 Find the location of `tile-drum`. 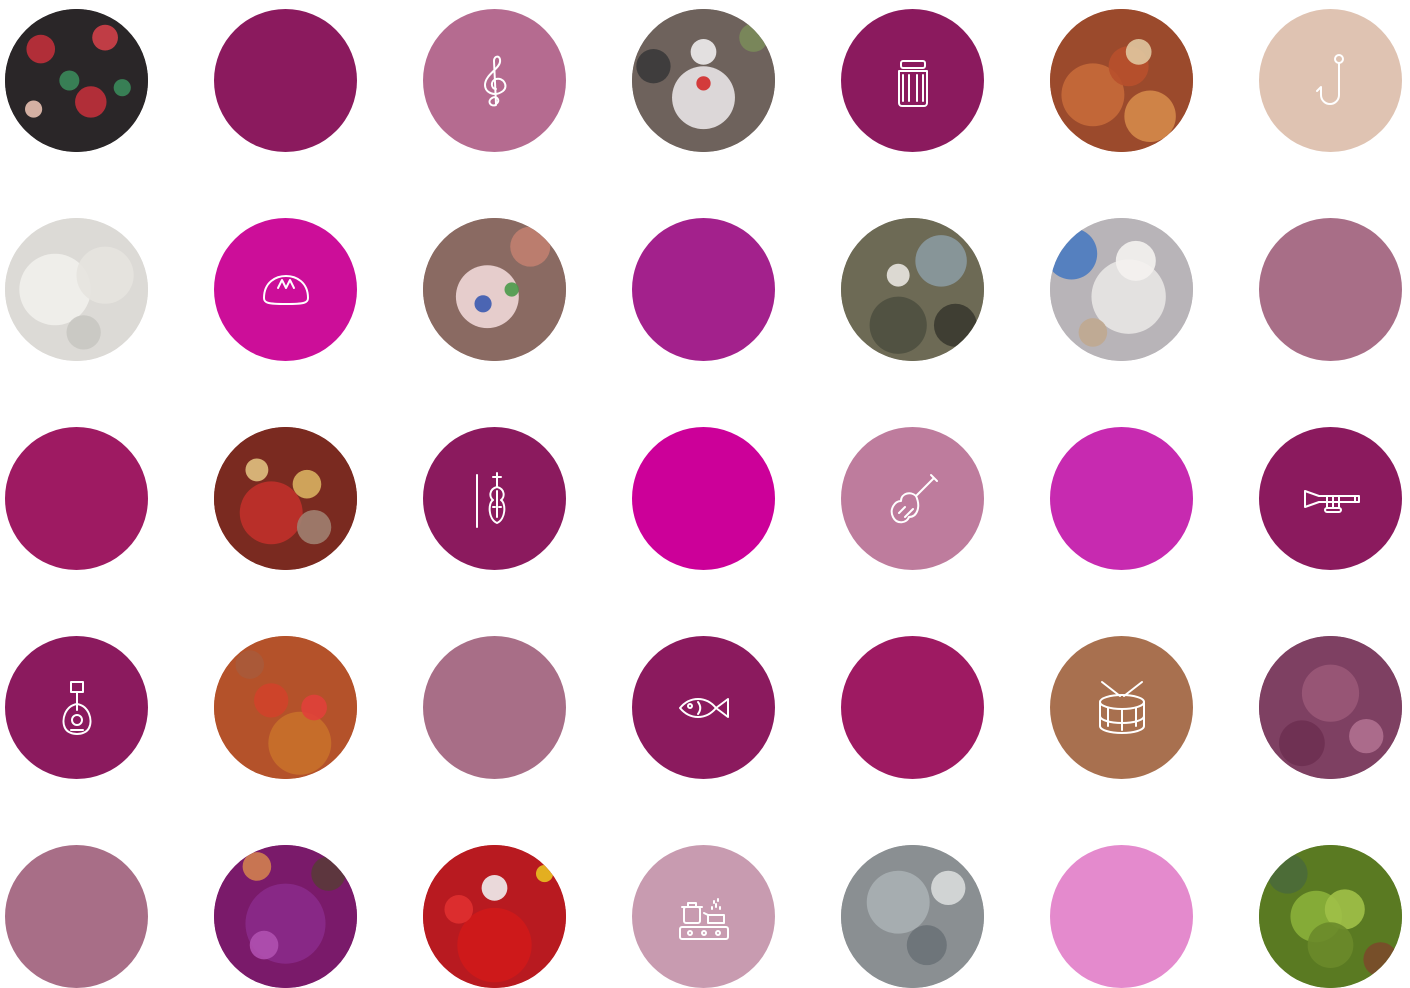

tile-drum is located at coordinates (1121, 707).